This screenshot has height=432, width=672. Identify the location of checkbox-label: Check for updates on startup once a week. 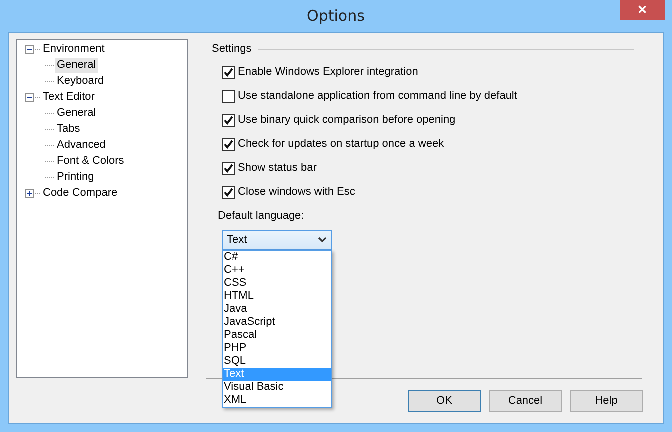
(341, 144).